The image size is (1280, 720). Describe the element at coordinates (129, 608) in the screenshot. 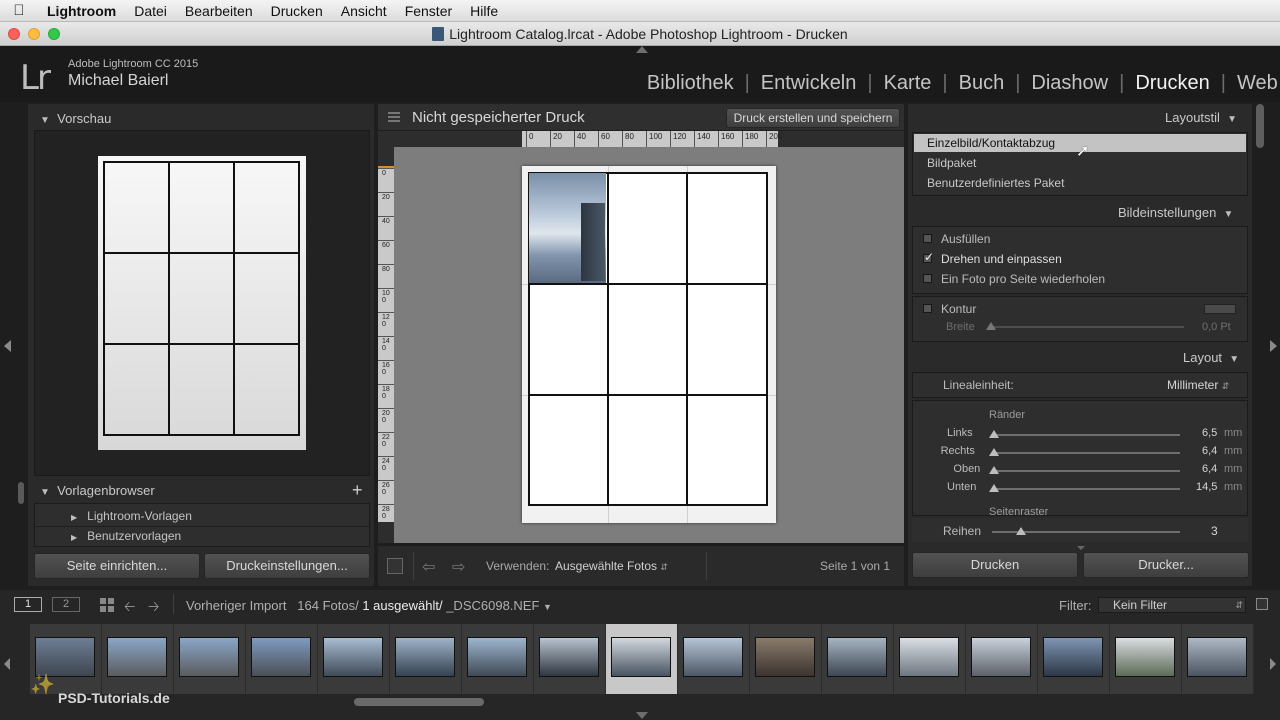

I see `back-arrow-icon: 🡠` at that location.